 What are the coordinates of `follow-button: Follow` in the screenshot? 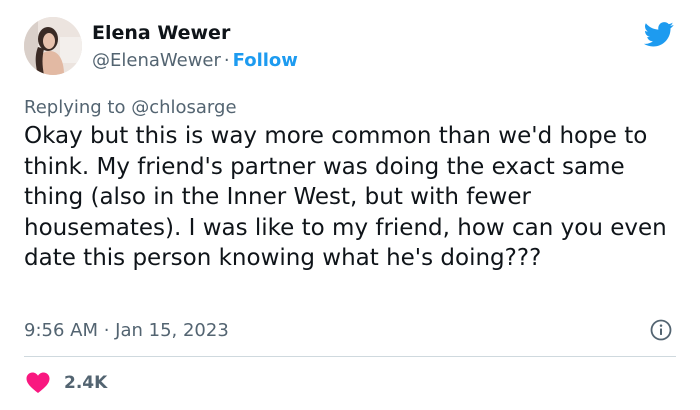 It's located at (265, 60).